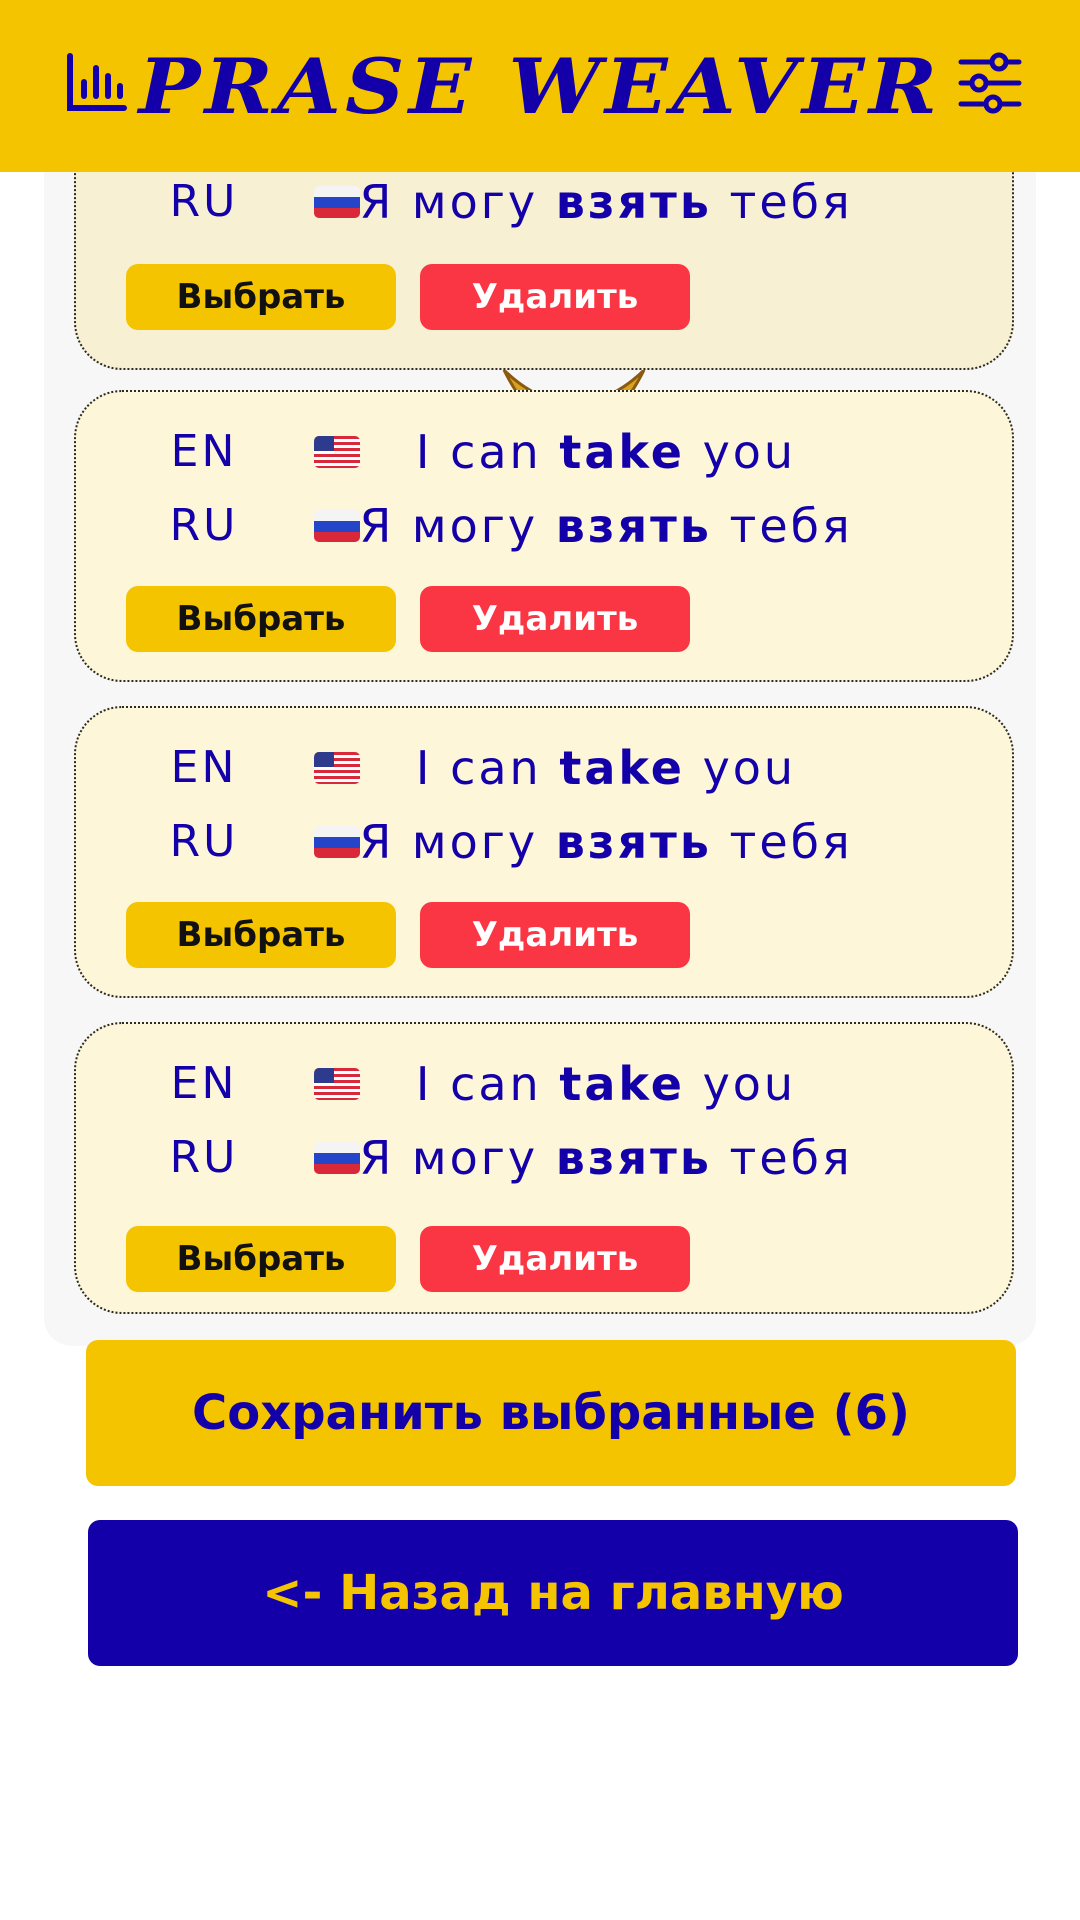 Image resolution: width=1080 pixels, height=1920 pixels. What do you see at coordinates (553, 1593) in the screenshot?
I see `back-to-home-button: <- Назад на главную` at bounding box center [553, 1593].